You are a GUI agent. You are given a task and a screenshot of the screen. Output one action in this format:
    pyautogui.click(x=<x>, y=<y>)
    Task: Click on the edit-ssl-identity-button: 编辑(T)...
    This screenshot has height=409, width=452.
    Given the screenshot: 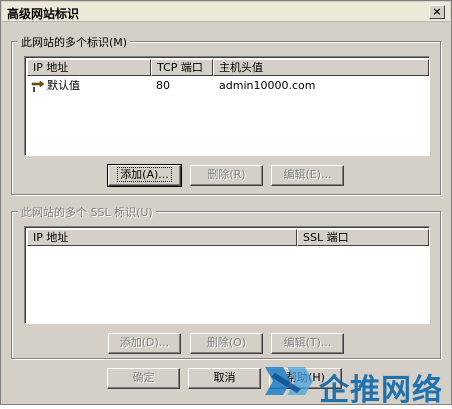 What is the action you would take?
    pyautogui.click(x=307, y=343)
    